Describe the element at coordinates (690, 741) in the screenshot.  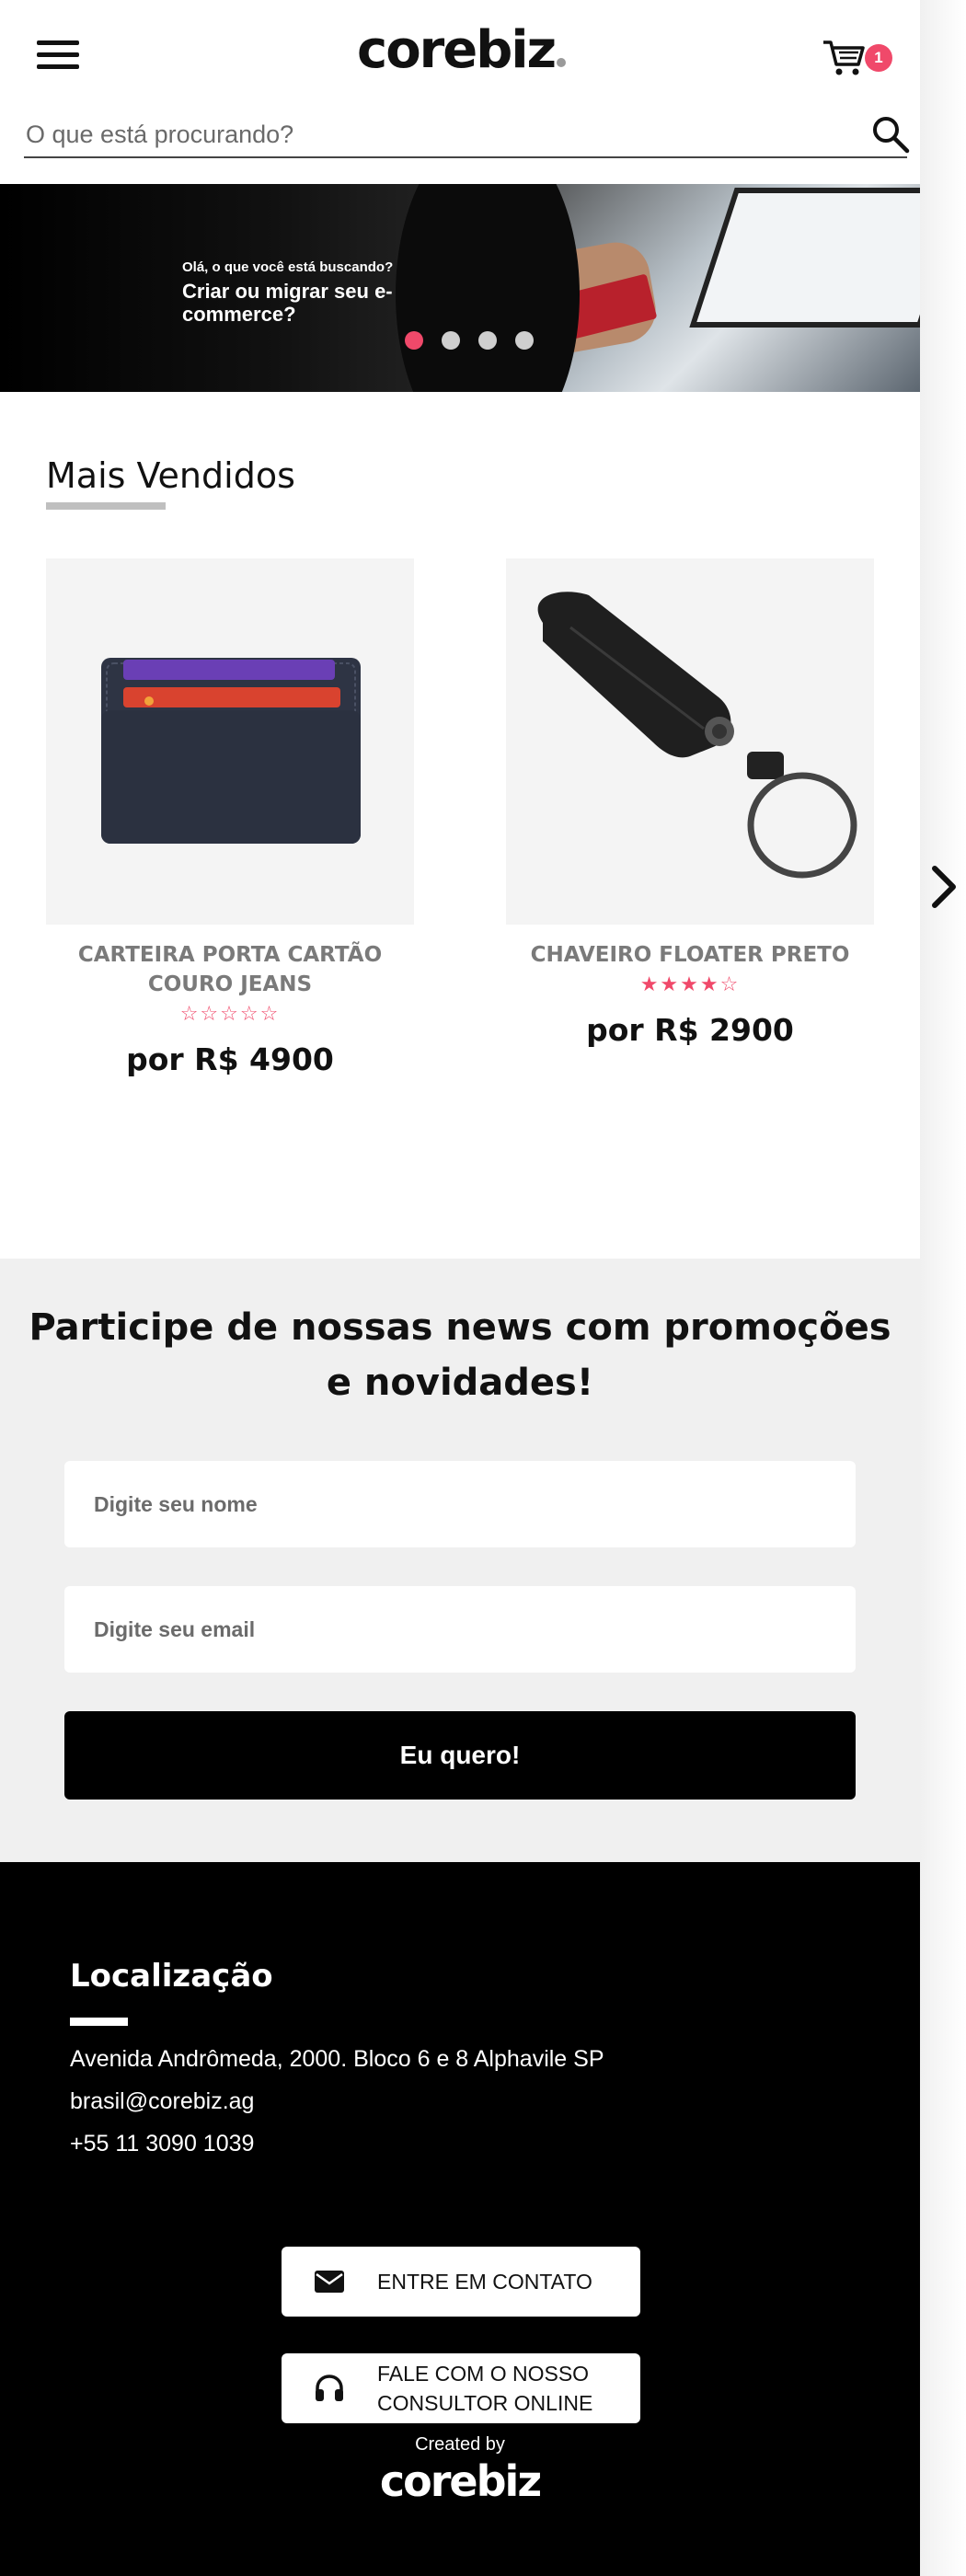
I see `product-image-keychain` at that location.